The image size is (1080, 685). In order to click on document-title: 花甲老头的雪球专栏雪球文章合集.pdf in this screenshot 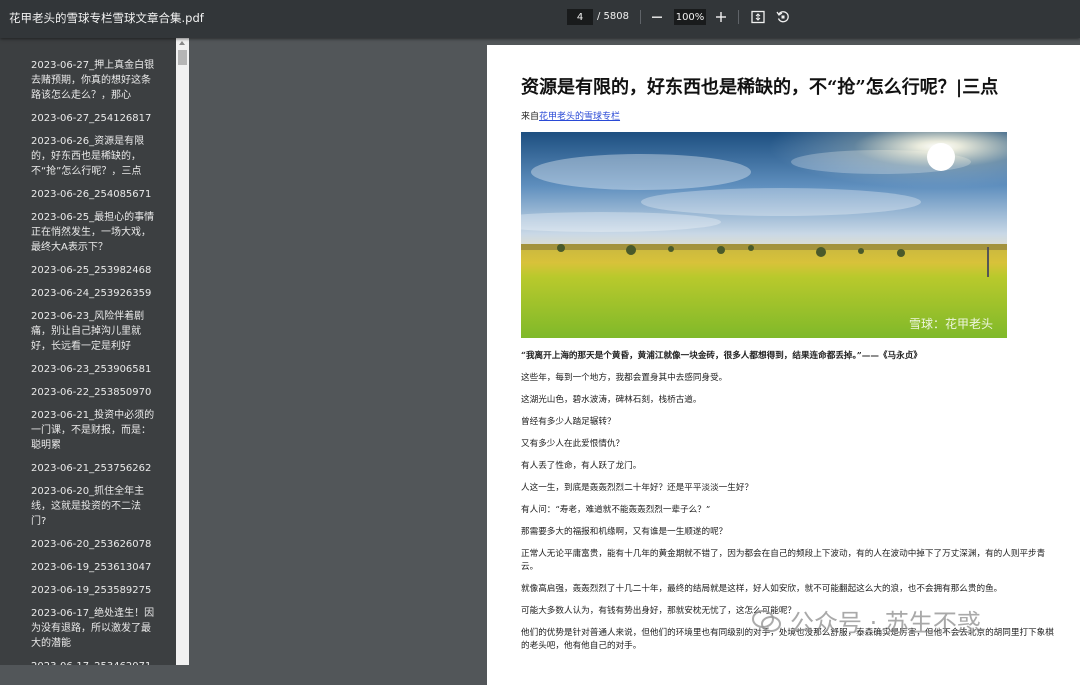, I will do `click(106, 18)`.